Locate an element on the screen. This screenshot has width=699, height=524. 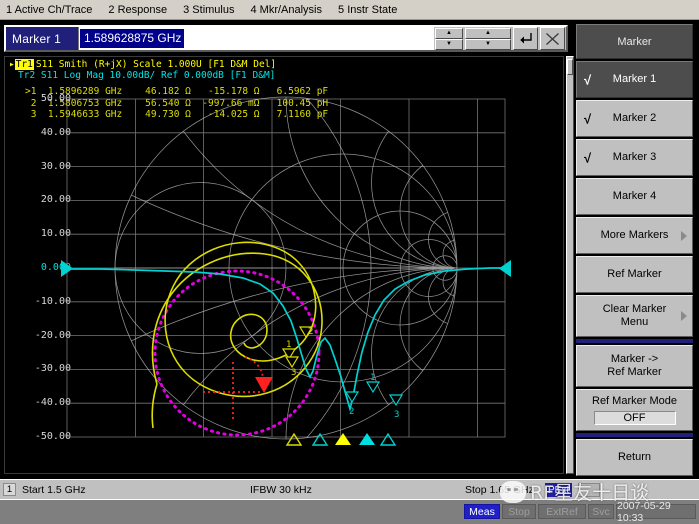
status-meas: Meas is located at coordinates (482, 511).